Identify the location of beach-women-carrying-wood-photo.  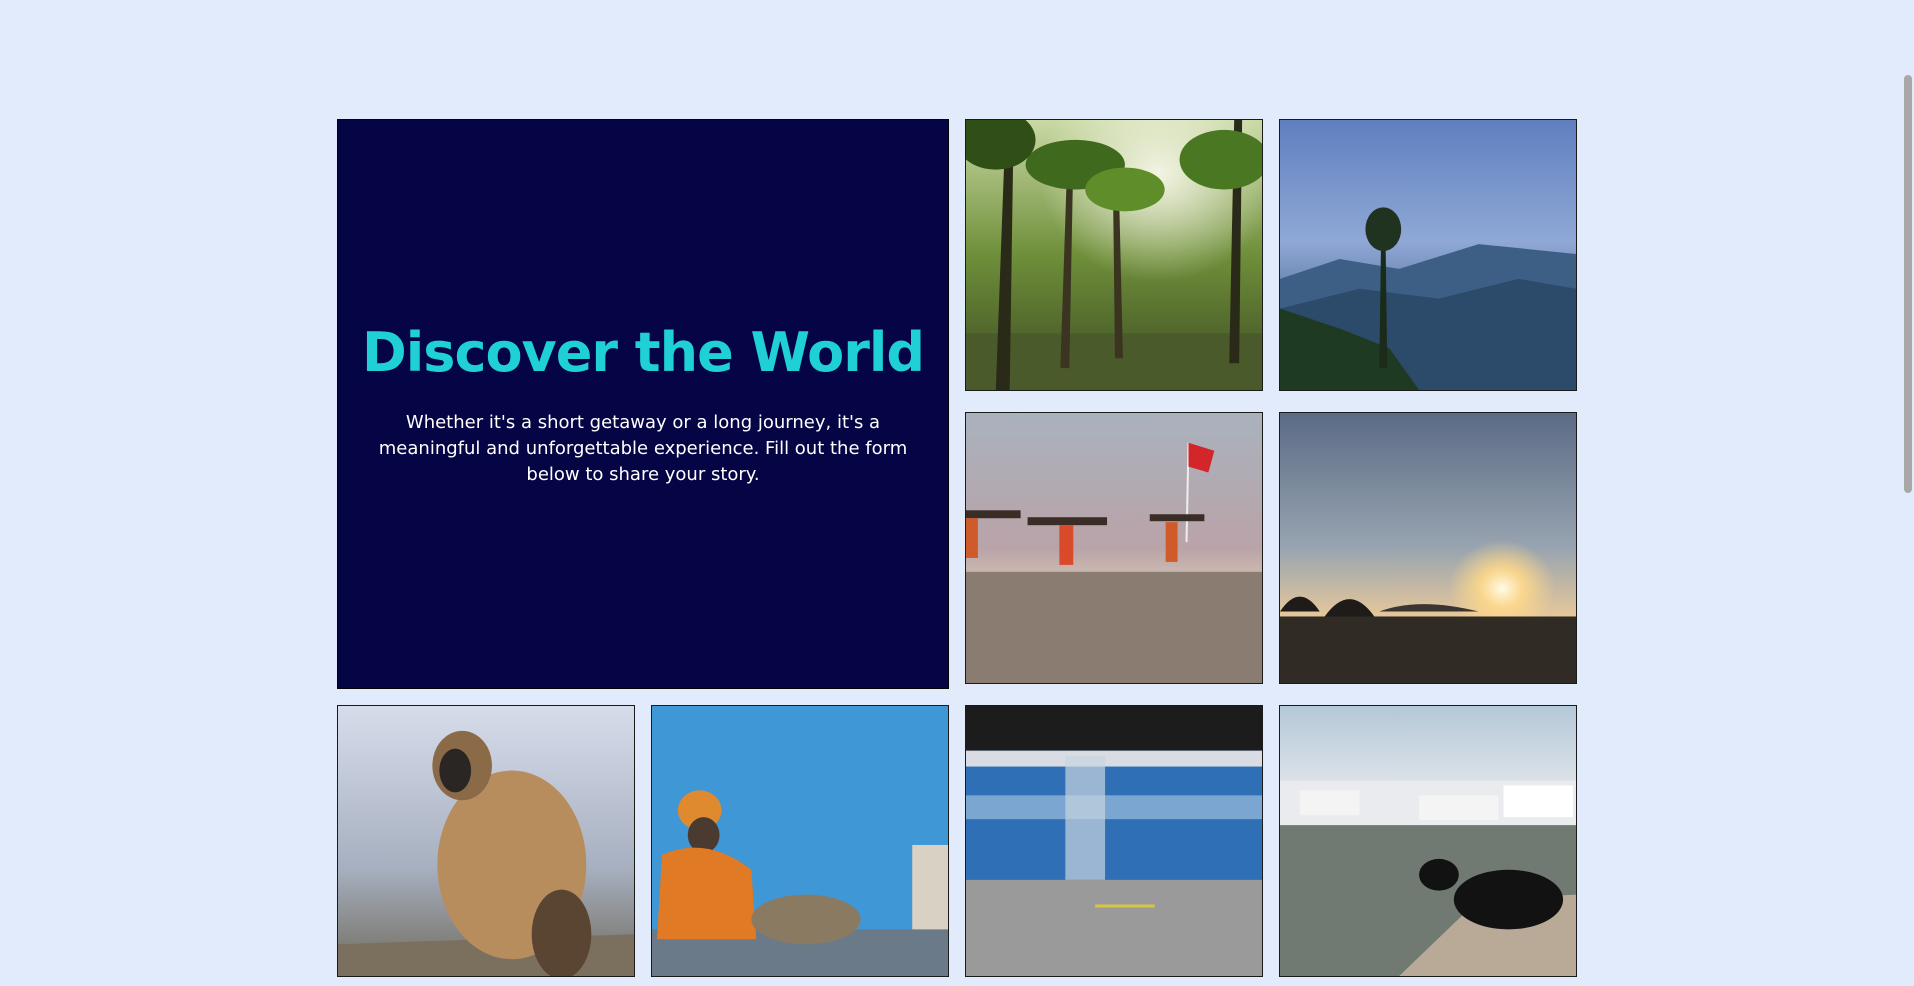
(1114, 548).